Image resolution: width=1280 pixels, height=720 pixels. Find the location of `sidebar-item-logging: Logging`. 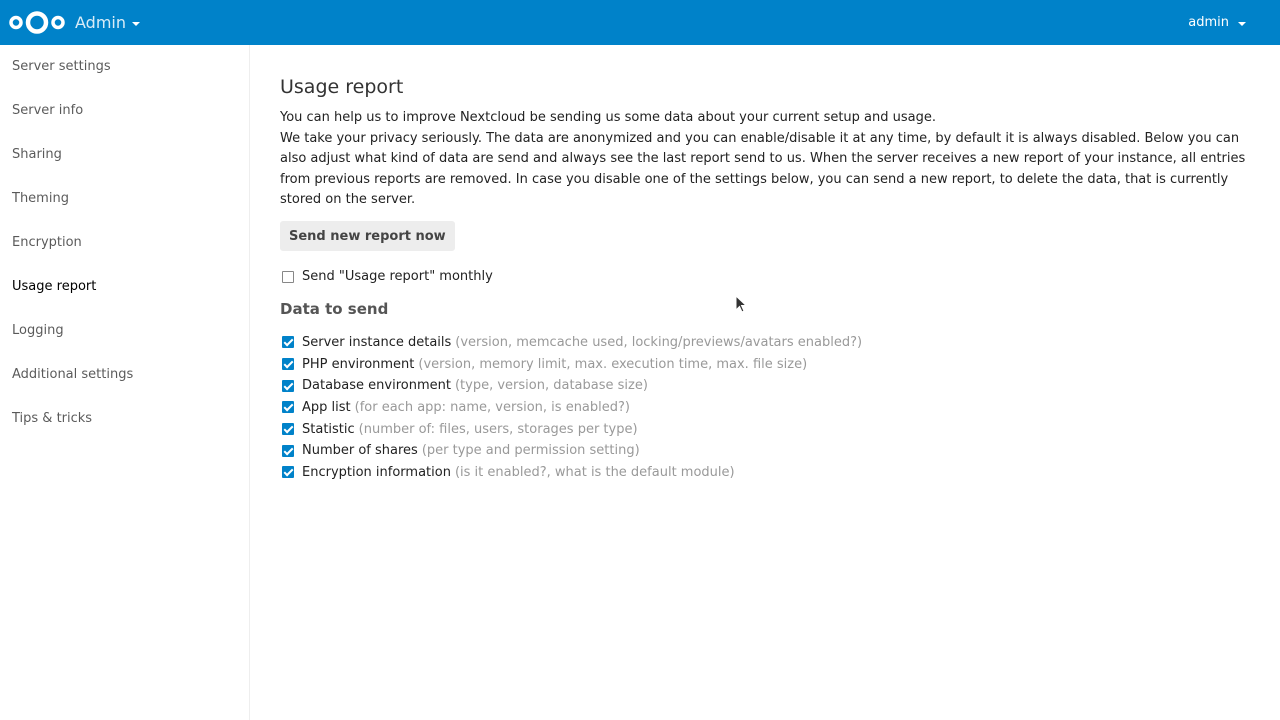

sidebar-item-logging: Logging is located at coordinates (124, 331).